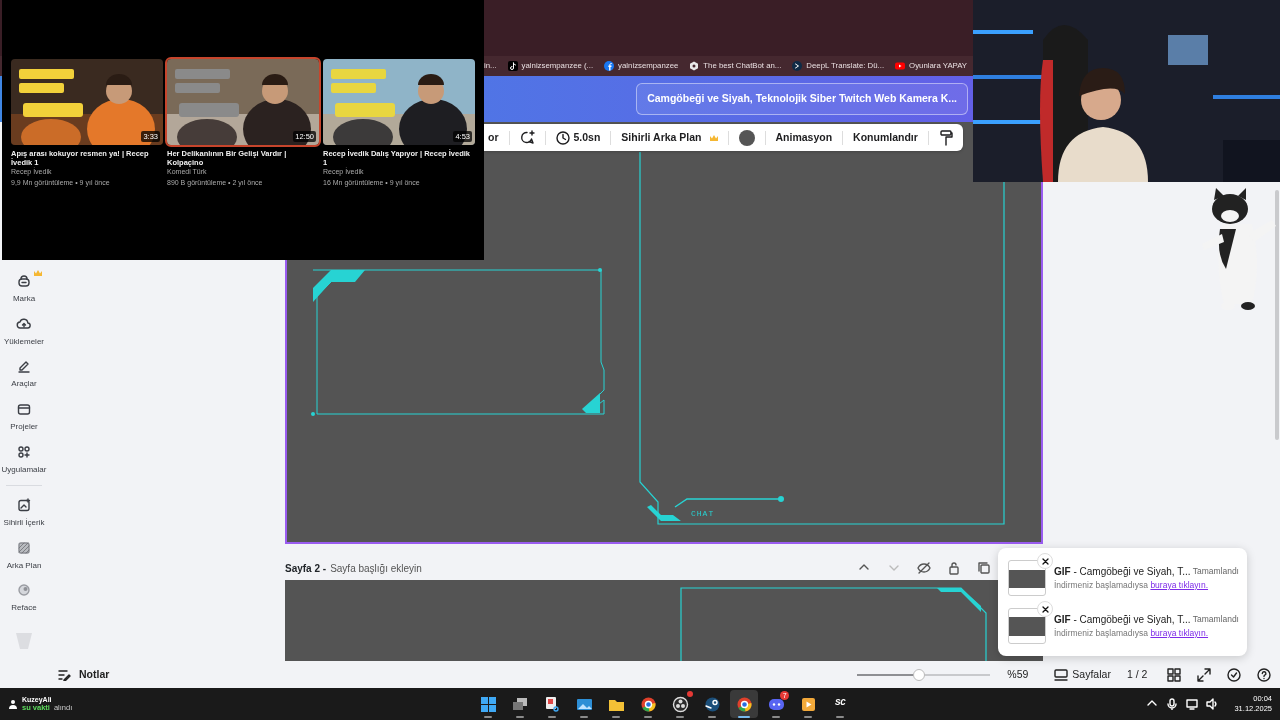  I want to click on page-number: Sayfa 2 -, so click(306, 568).